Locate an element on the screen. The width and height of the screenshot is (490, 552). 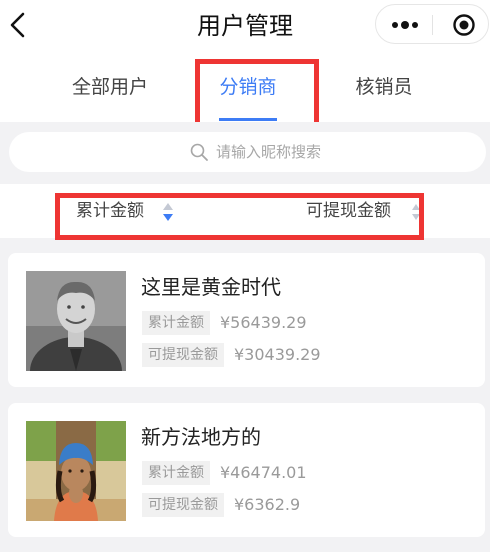
total-amount-row: 累计金额 ¥56439.29 is located at coordinates (224, 323).